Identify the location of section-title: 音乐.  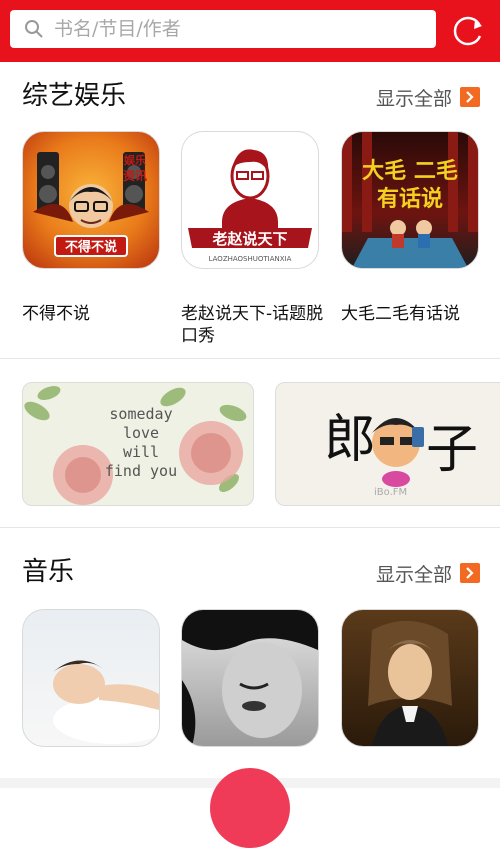
(48, 572).